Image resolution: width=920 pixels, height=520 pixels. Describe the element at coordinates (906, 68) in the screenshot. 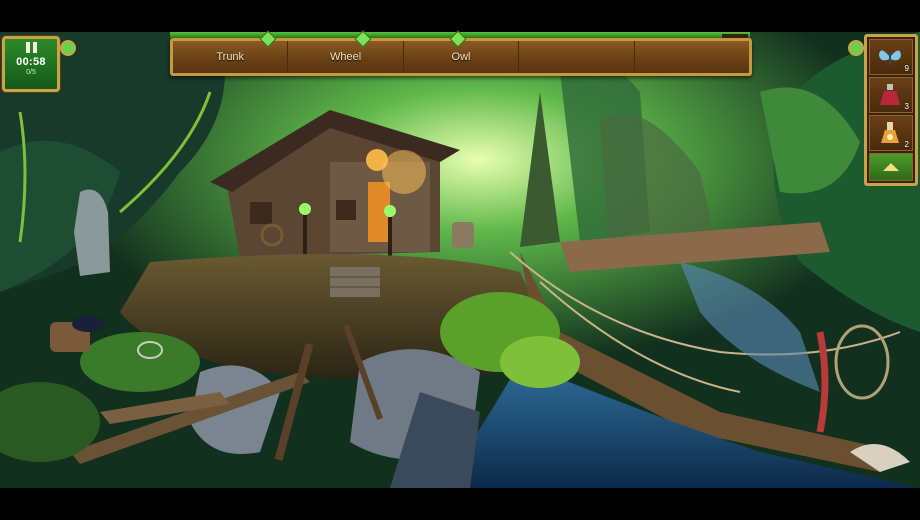

I see `inventory-count: 9` at that location.